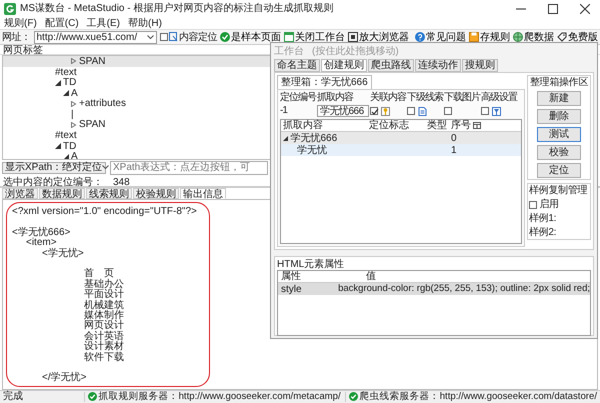 Image resolution: width=600 pixels, height=403 pixels. I want to click on xml-line: </学无忧>, so click(64, 377).